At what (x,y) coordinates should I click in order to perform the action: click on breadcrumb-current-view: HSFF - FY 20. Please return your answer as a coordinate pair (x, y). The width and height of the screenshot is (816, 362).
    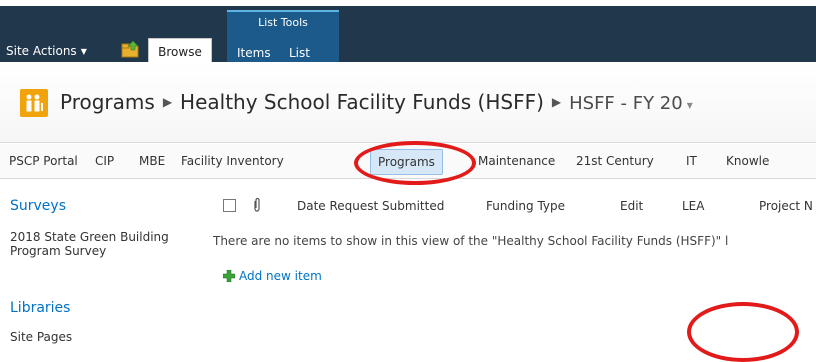
    Looking at the image, I should click on (626, 103).